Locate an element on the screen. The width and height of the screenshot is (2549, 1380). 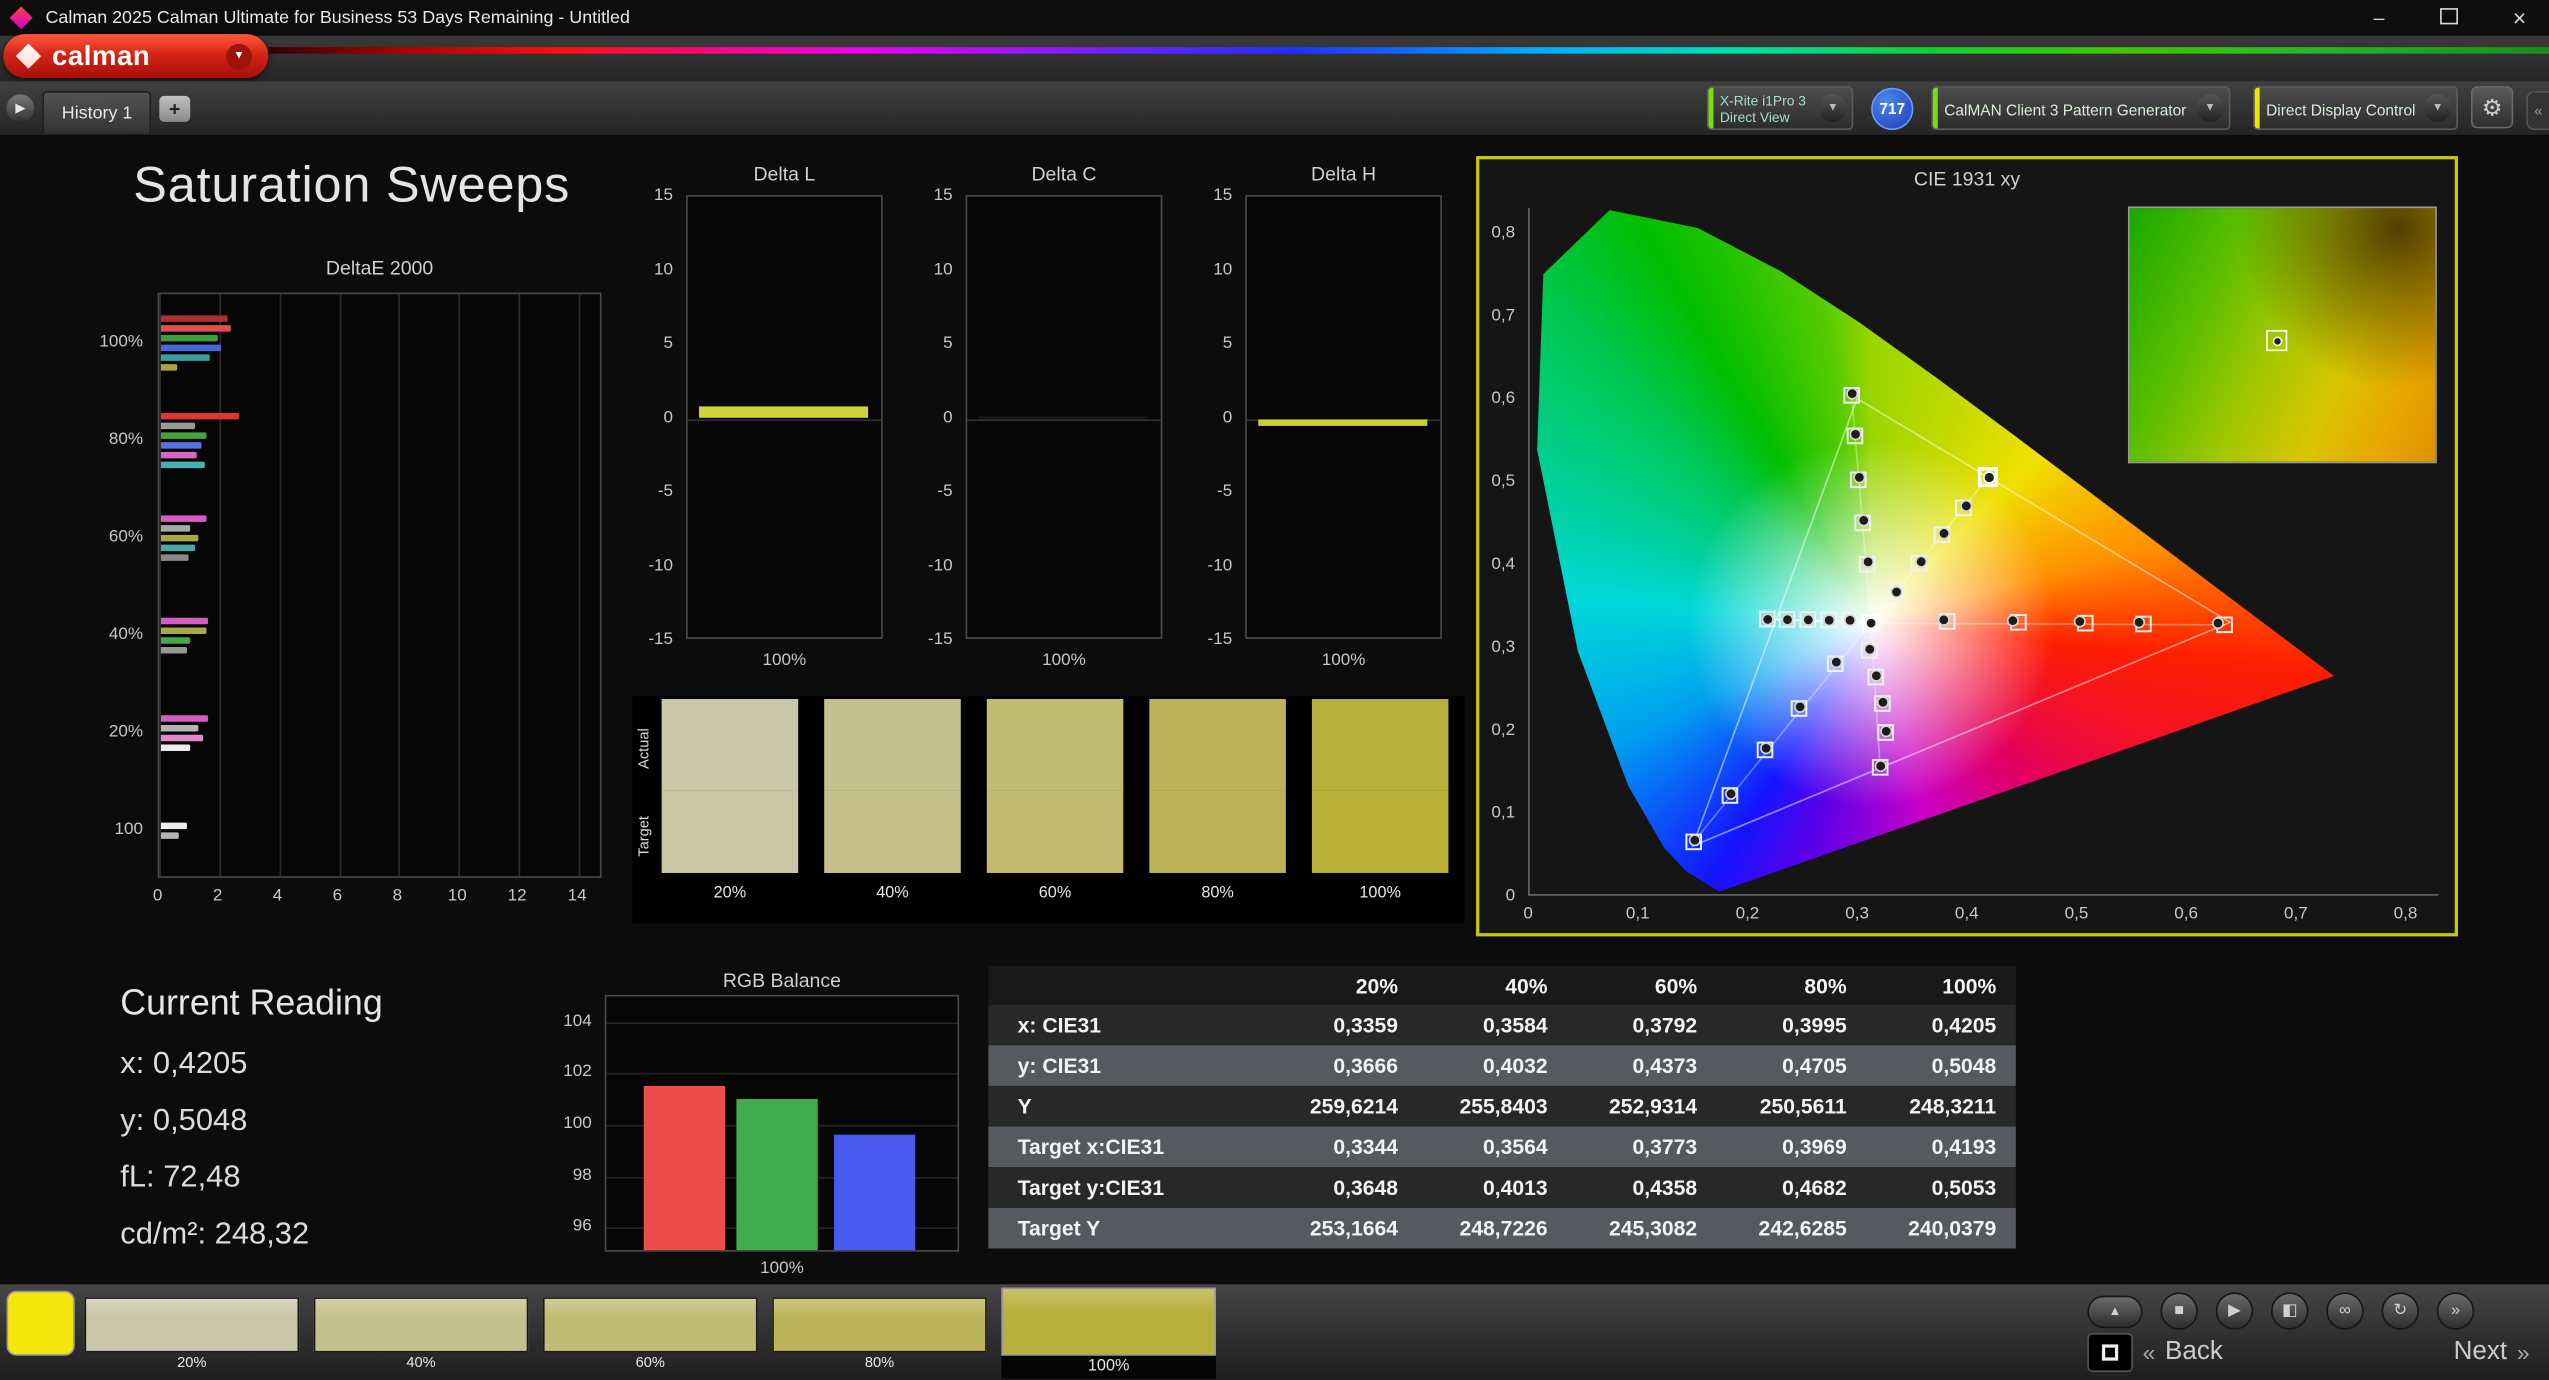
display-control-dropdown: Direct Display Control ▼ is located at coordinates (2355, 108).